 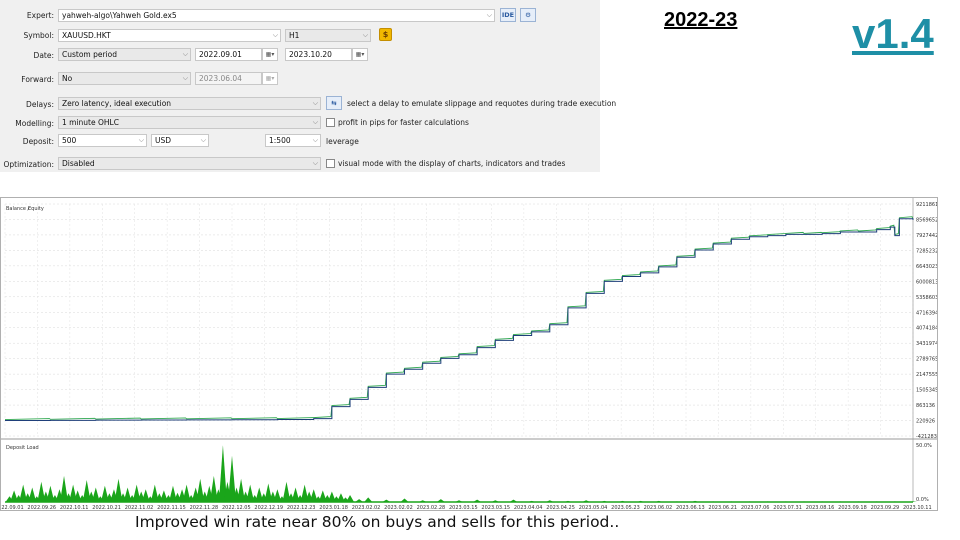 What do you see at coordinates (119, 15) in the screenshot?
I see `expert-value: yahweh-algo\Yahweh Gold.ex5` at bounding box center [119, 15].